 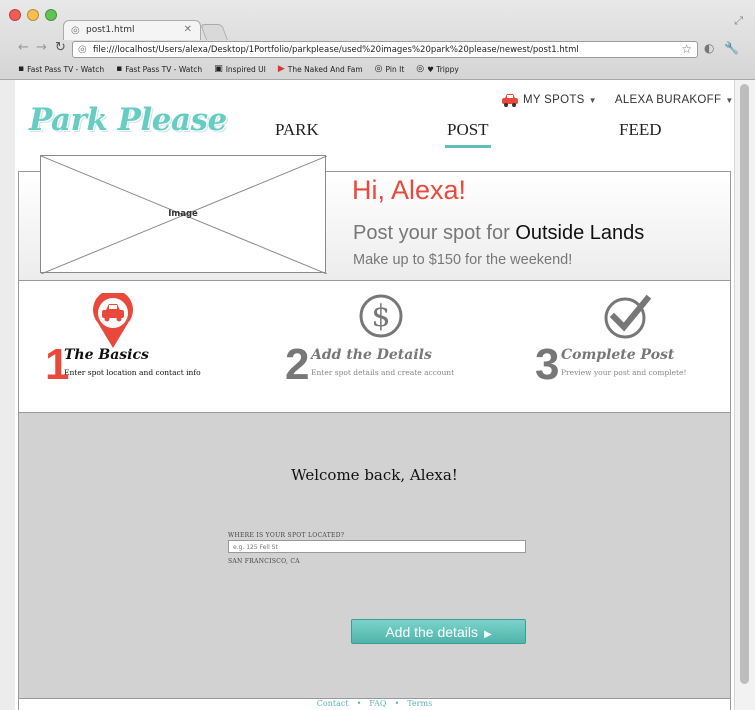 I want to click on user-menu: ALEXA BURAKOFF ▼, so click(x=674, y=100).